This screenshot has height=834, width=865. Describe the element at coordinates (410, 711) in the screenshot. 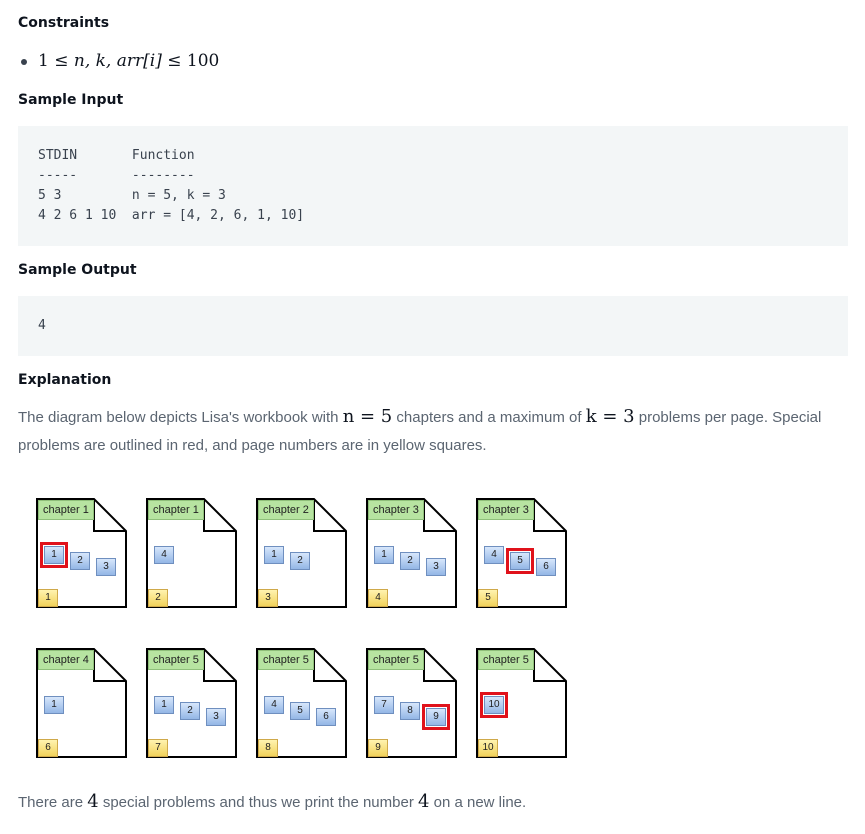

I see `problem-box: 8` at that location.